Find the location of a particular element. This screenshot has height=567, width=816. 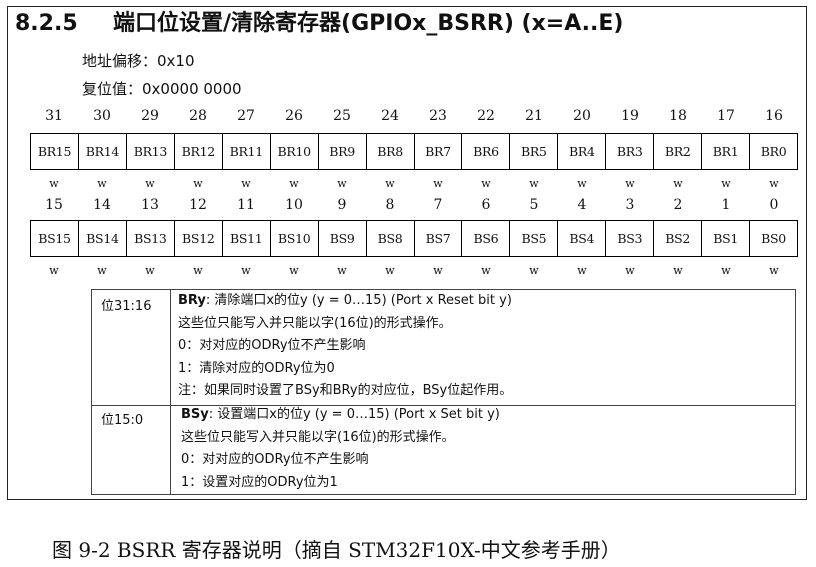

bit-number: 10 is located at coordinates (294, 205).